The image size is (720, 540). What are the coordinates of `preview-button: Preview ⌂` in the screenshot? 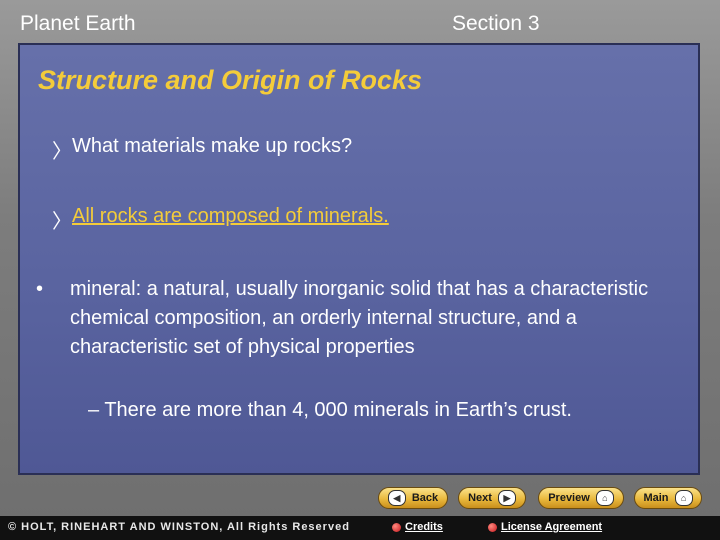 It's located at (581, 498).